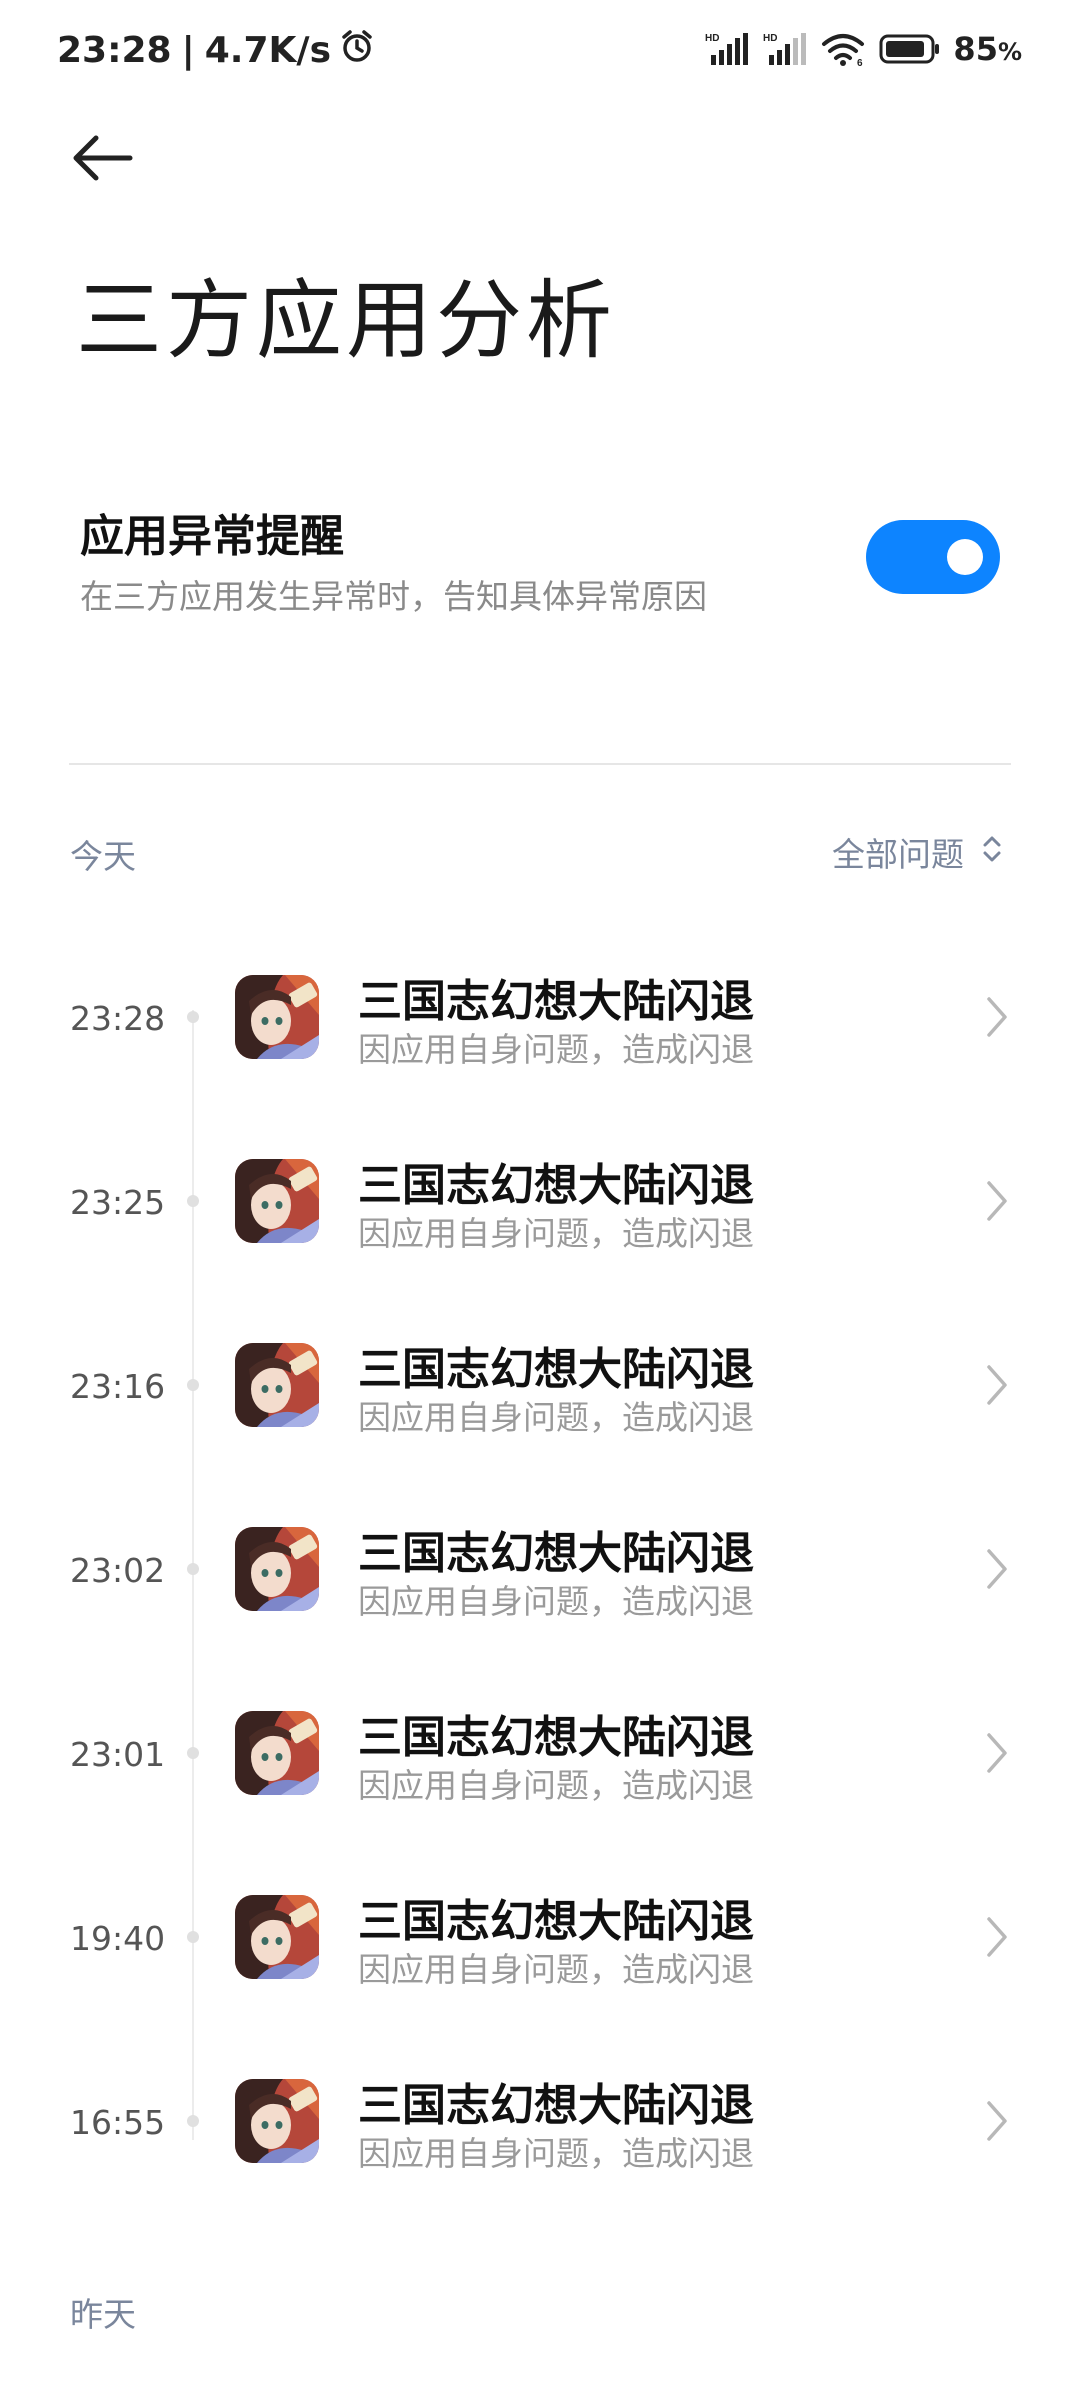 This screenshot has height=2400, width=1080. I want to click on section-label-today: 今天, so click(103, 856).